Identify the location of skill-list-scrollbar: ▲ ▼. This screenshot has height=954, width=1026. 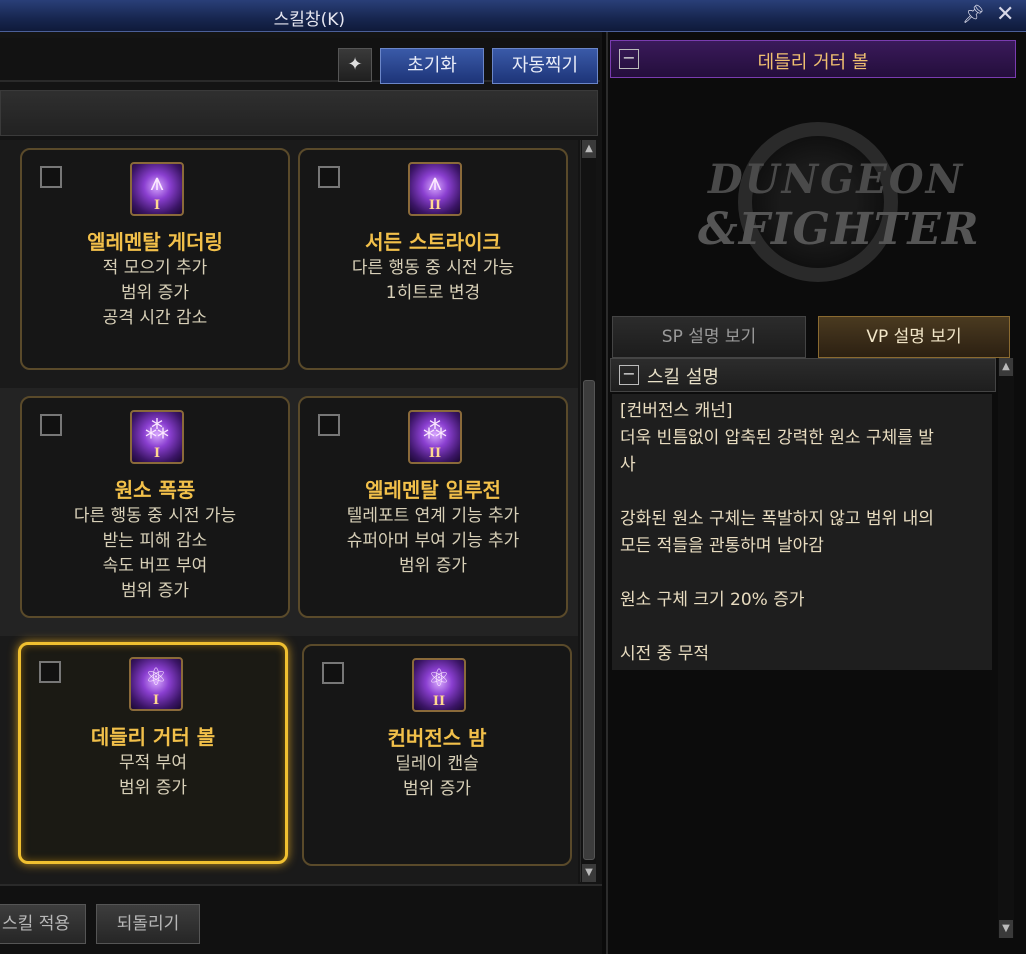
(588, 511).